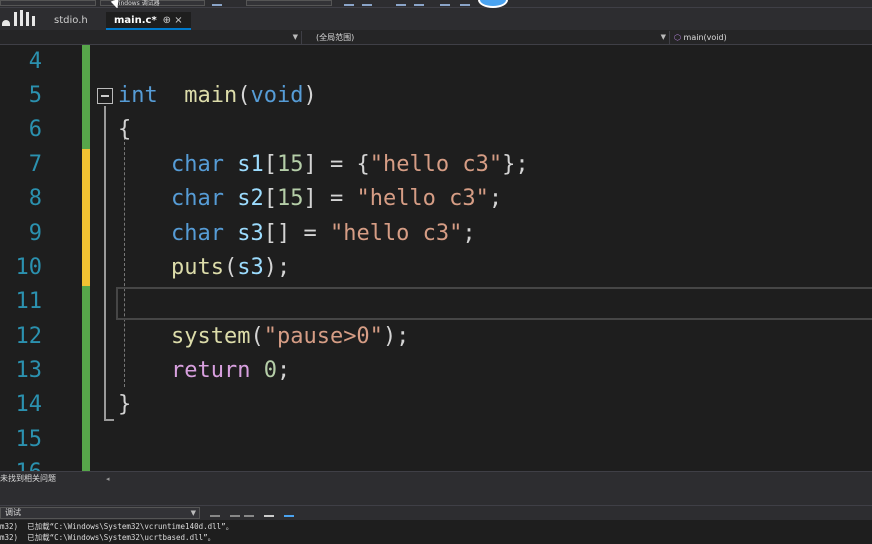 The height and width of the screenshot is (544, 872). I want to click on line-number: 7, so click(35, 164).